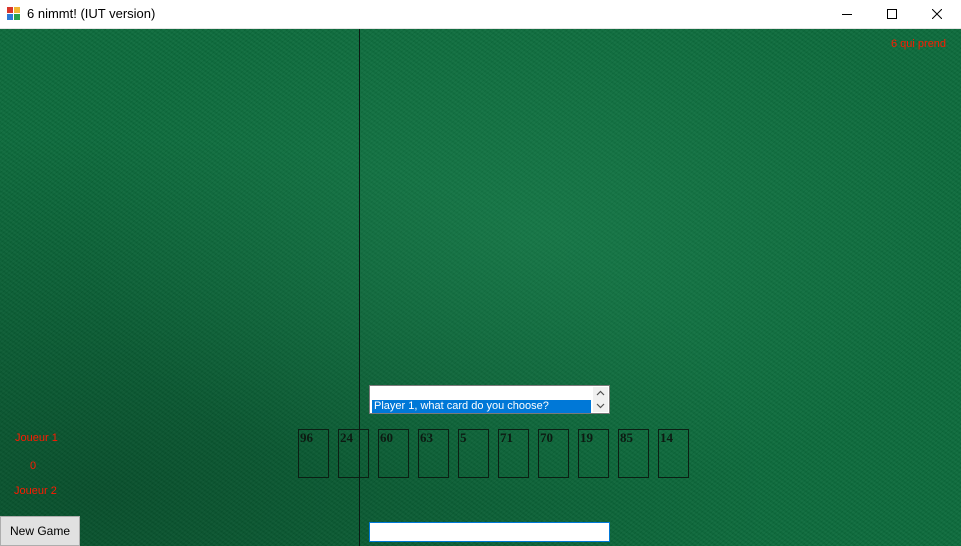 The height and width of the screenshot is (546, 961). I want to click on hand-card: 24, so click(353, 453).